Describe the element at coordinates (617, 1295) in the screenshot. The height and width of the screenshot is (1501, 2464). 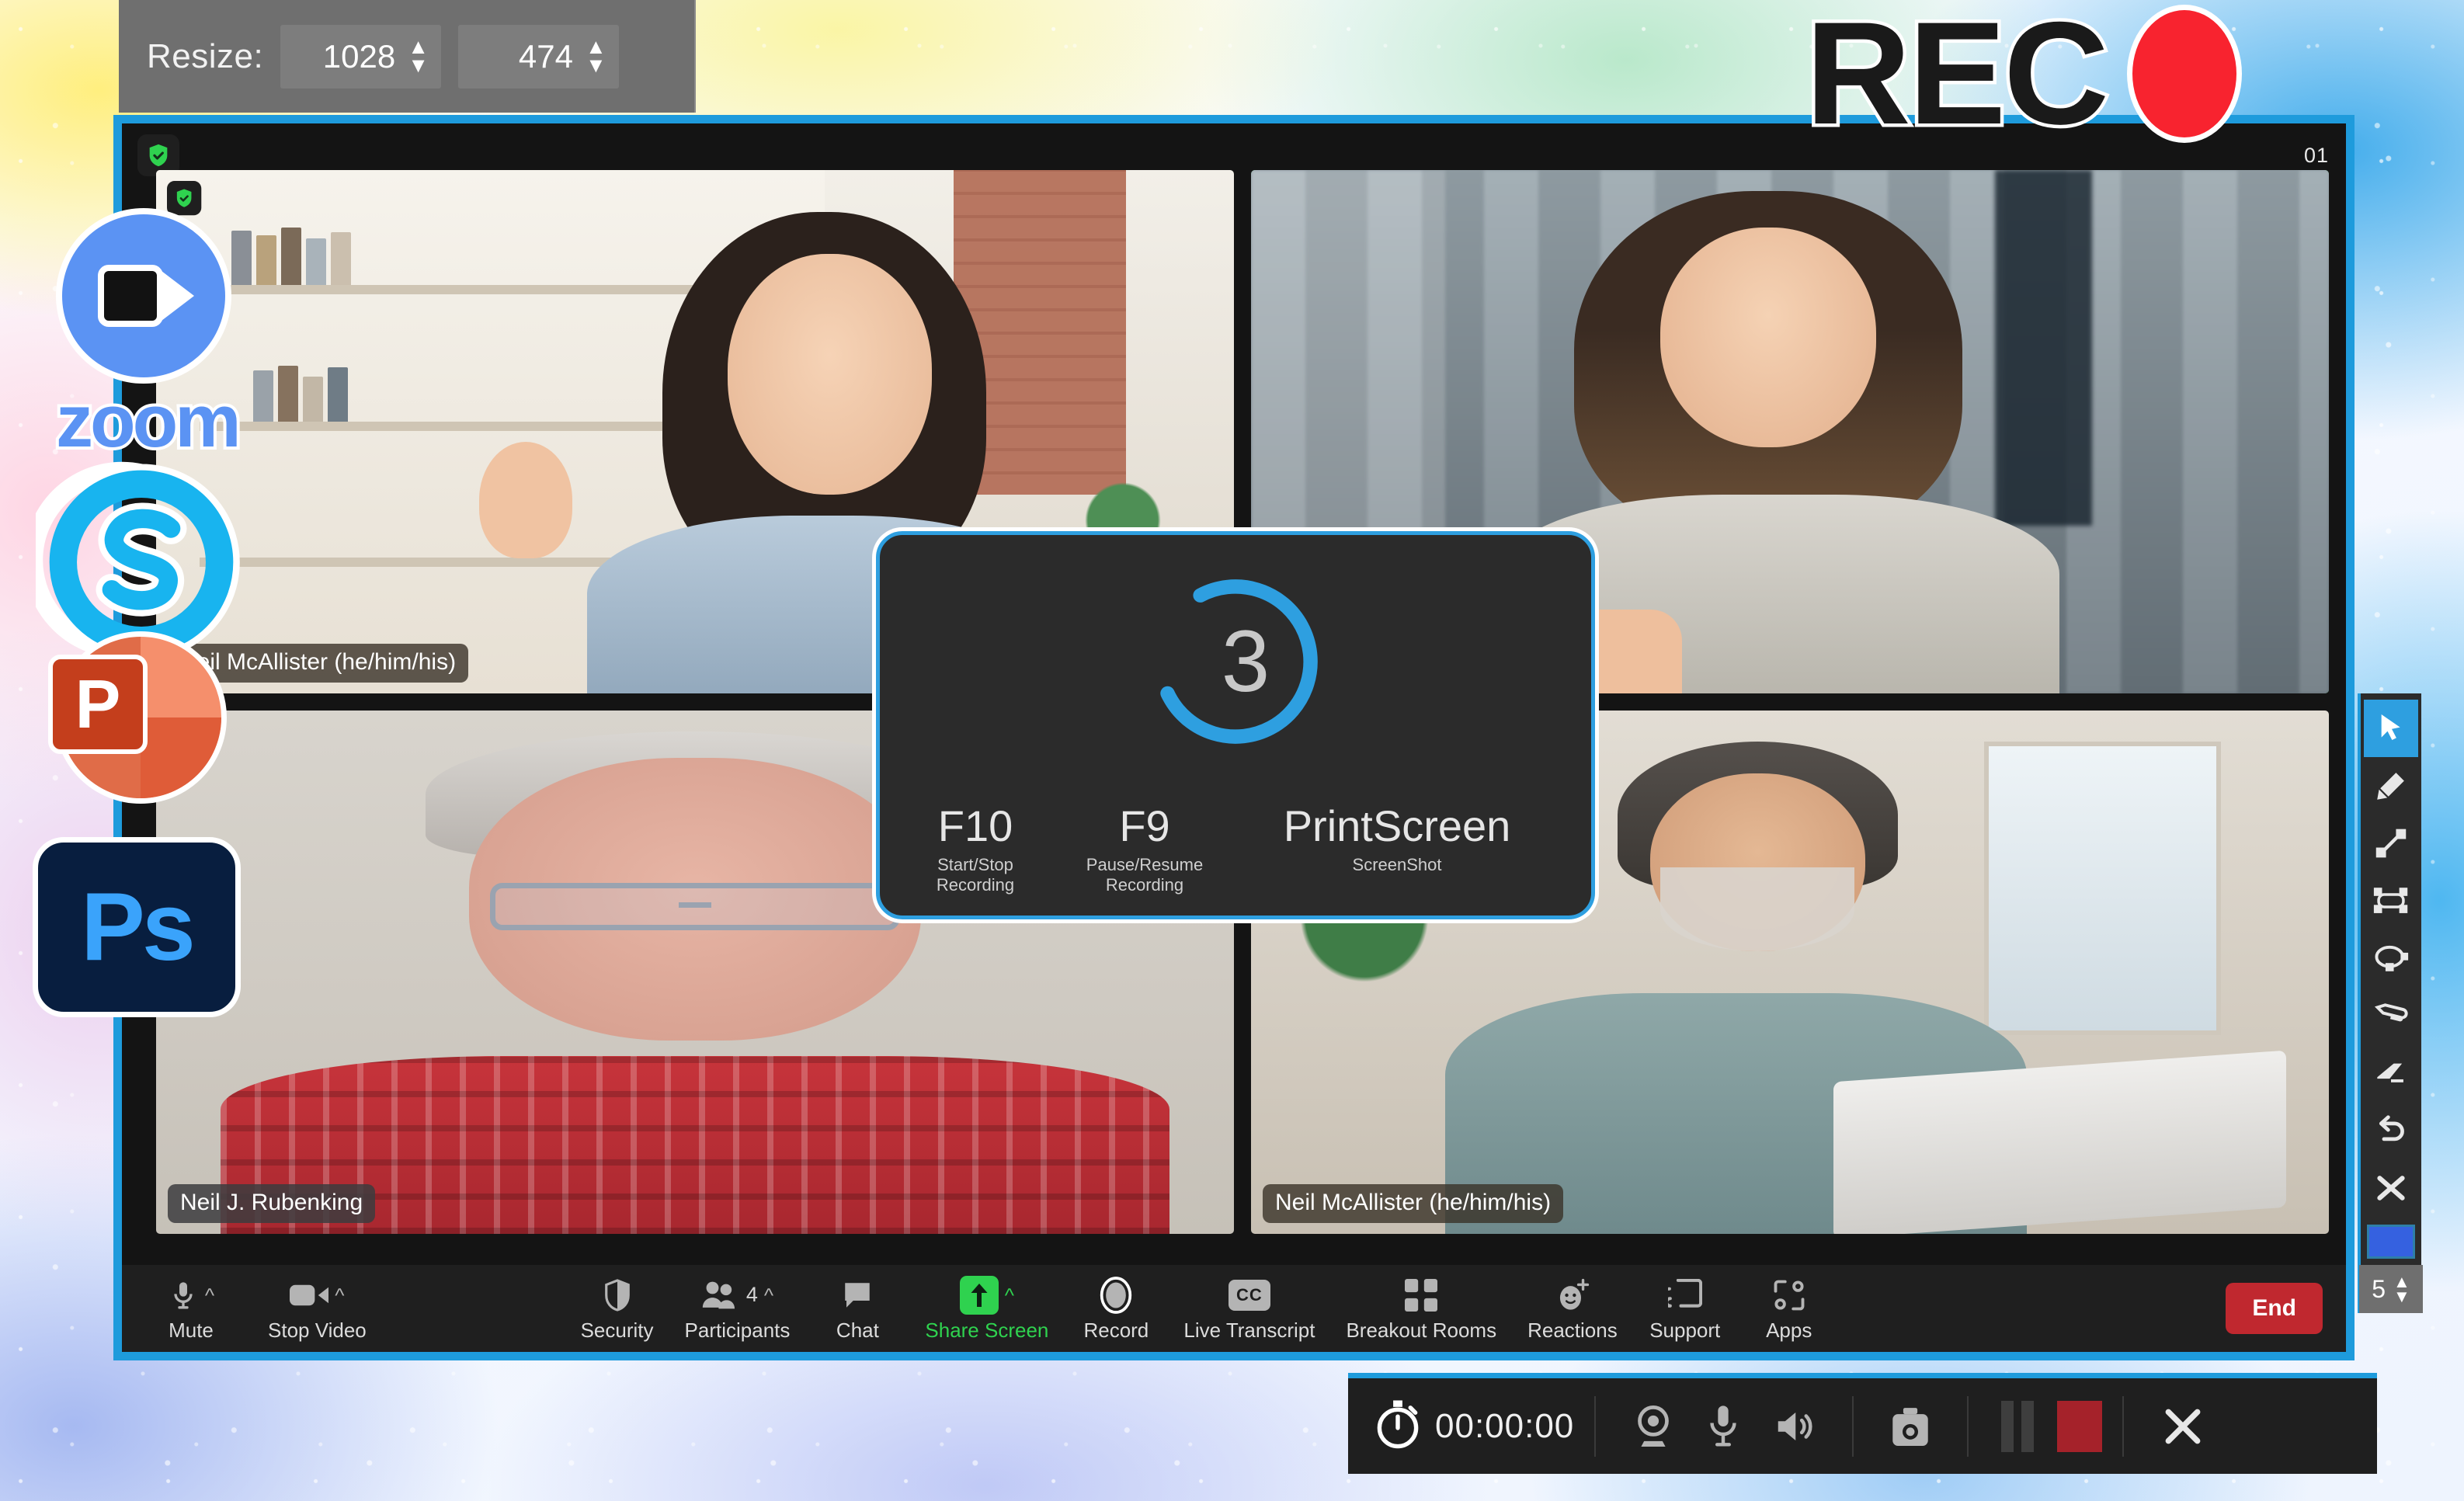
I see `shield-icon` at that location.